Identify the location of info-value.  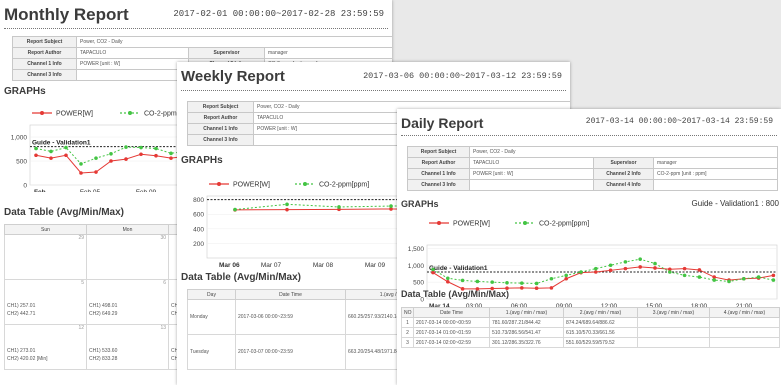
(326, 140).